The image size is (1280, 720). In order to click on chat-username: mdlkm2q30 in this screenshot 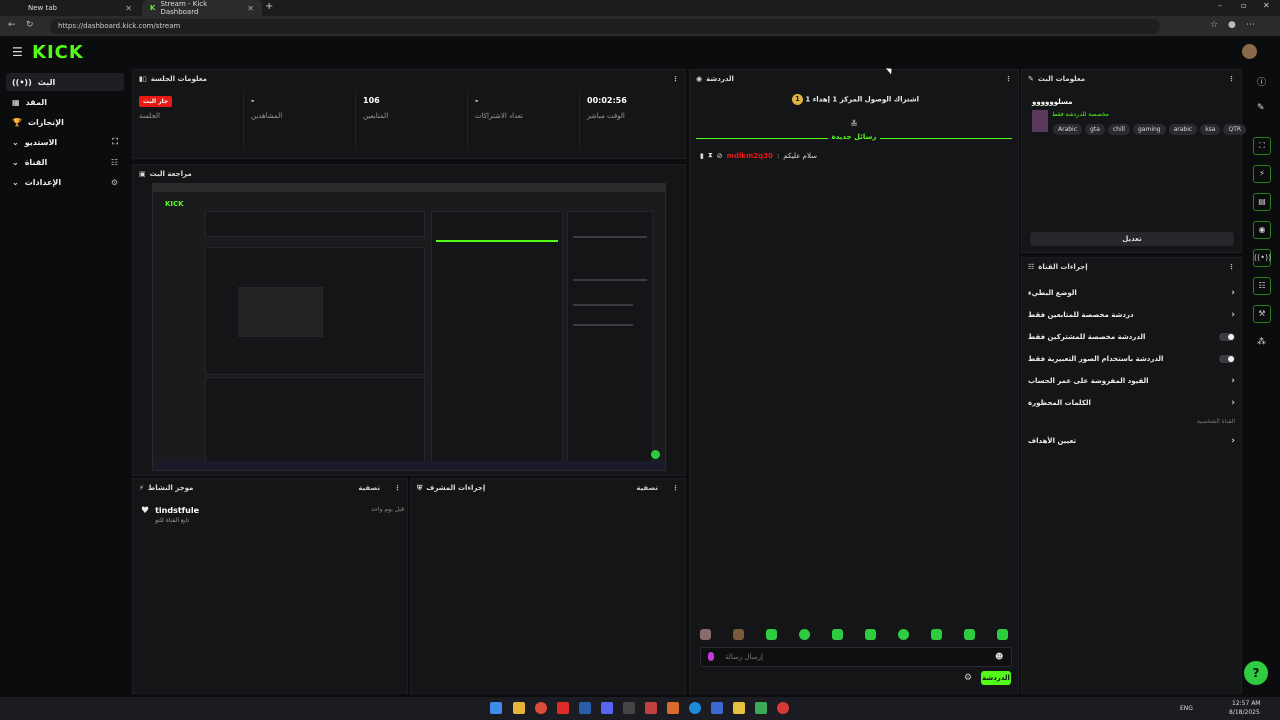, I will do `click(750, 156)`.